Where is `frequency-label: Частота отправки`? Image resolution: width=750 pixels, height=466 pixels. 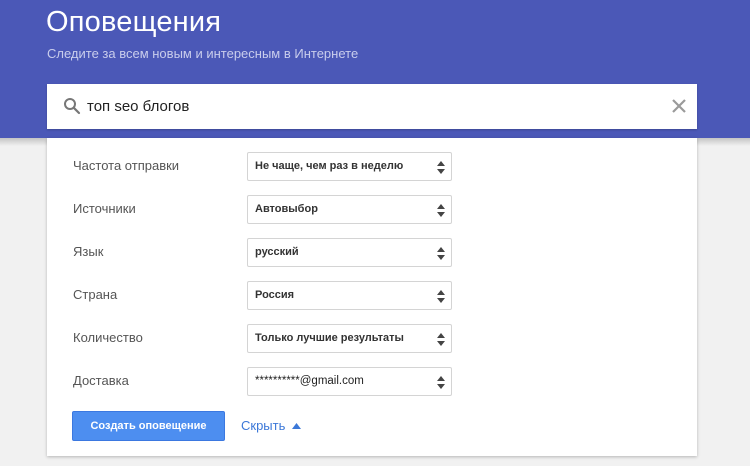
frequency-label: Частота отправки is located at coordinates (126, 165).